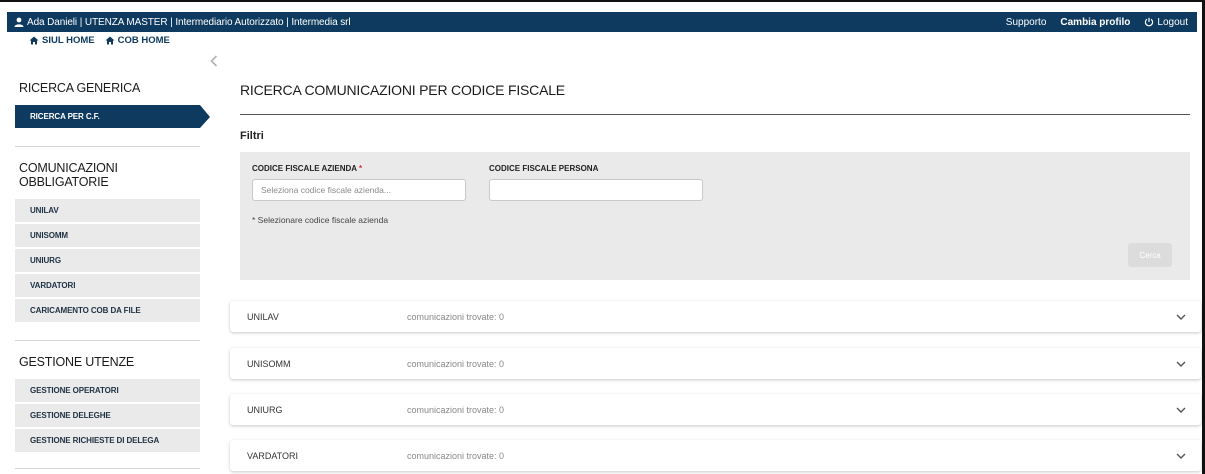  Describe the element at coordinates (263, 316) in the screenshot. I see `accordion-title: UNILAV` at that location.